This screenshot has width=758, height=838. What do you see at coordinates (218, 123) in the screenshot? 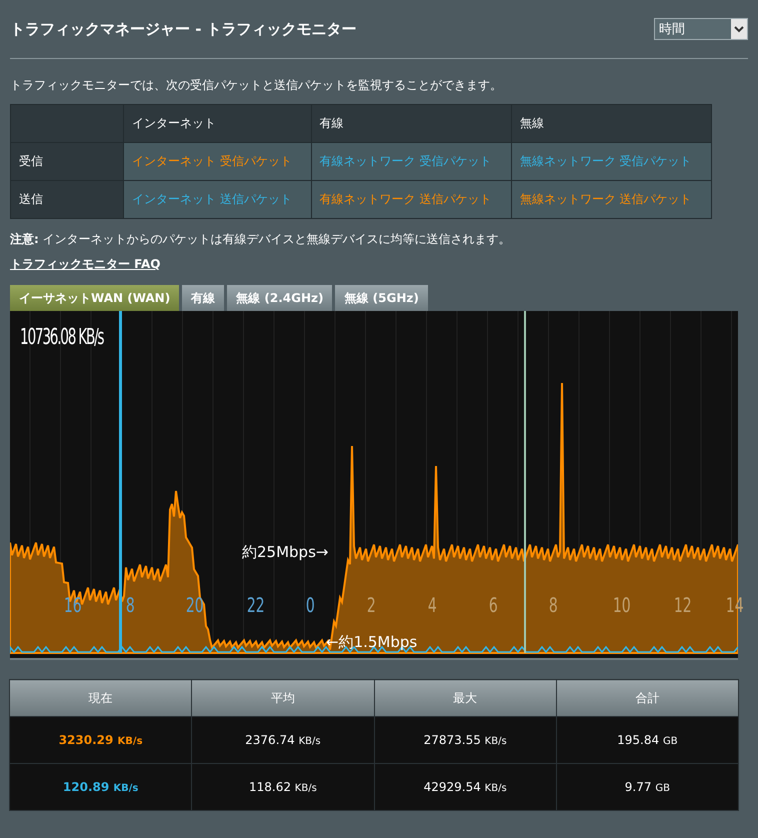
I see `column-header: インターネット` at bounding box center [218, 123].